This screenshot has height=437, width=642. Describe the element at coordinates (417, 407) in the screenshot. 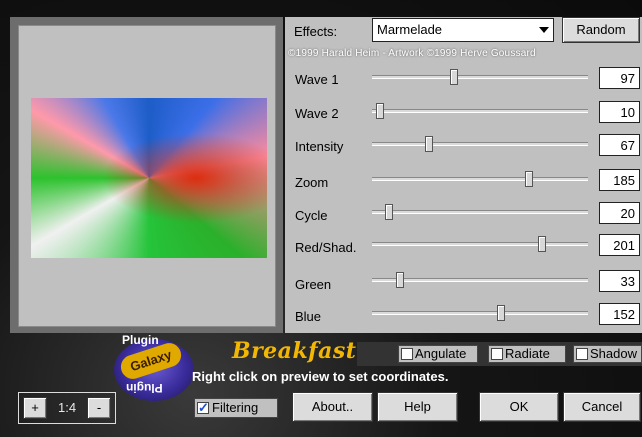

I see `help-button: Help` at that location.